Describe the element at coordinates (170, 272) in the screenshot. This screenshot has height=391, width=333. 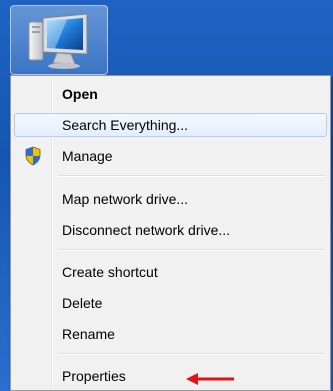
I see `menu-item-create-shortcut: Create shortcut` at that location.